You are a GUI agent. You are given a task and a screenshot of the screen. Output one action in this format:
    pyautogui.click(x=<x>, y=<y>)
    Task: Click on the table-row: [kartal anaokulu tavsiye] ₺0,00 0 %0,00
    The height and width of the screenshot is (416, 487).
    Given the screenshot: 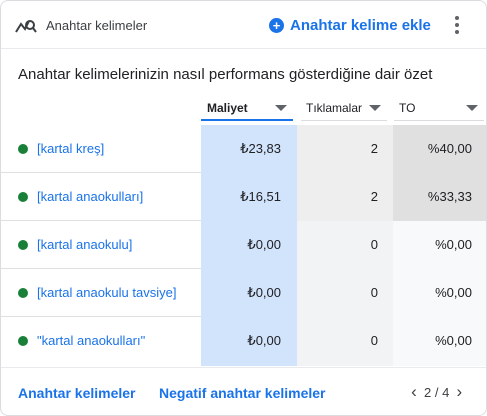 What is the action you would take?
    pyautogui.click(x=243, y=293)
    